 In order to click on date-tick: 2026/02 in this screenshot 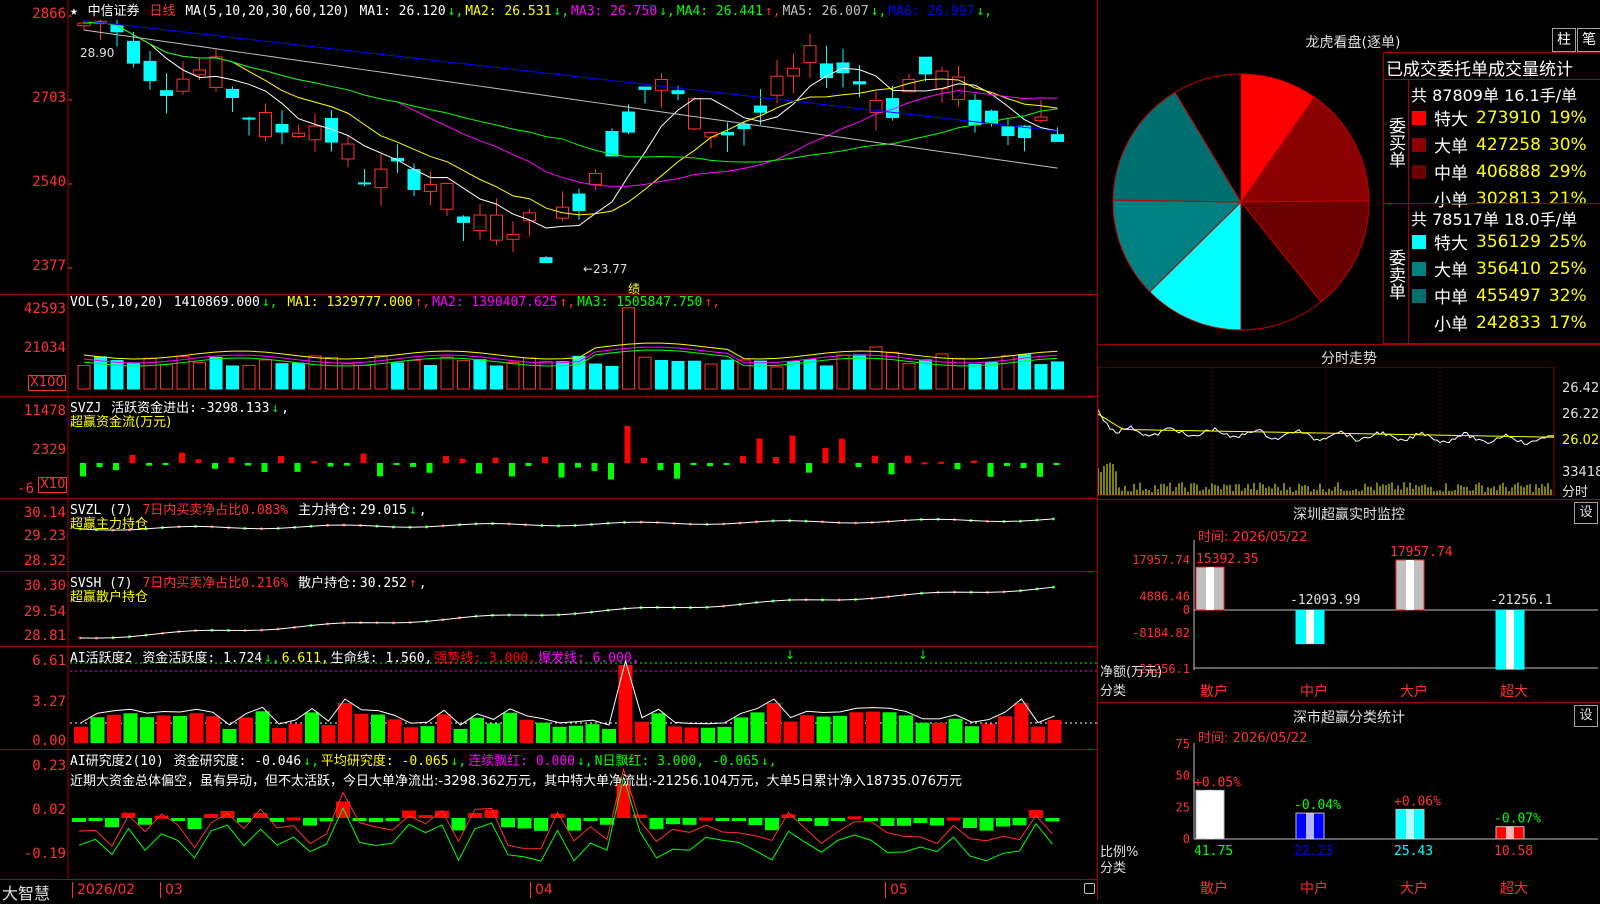, I will do `click(103, 890)`.